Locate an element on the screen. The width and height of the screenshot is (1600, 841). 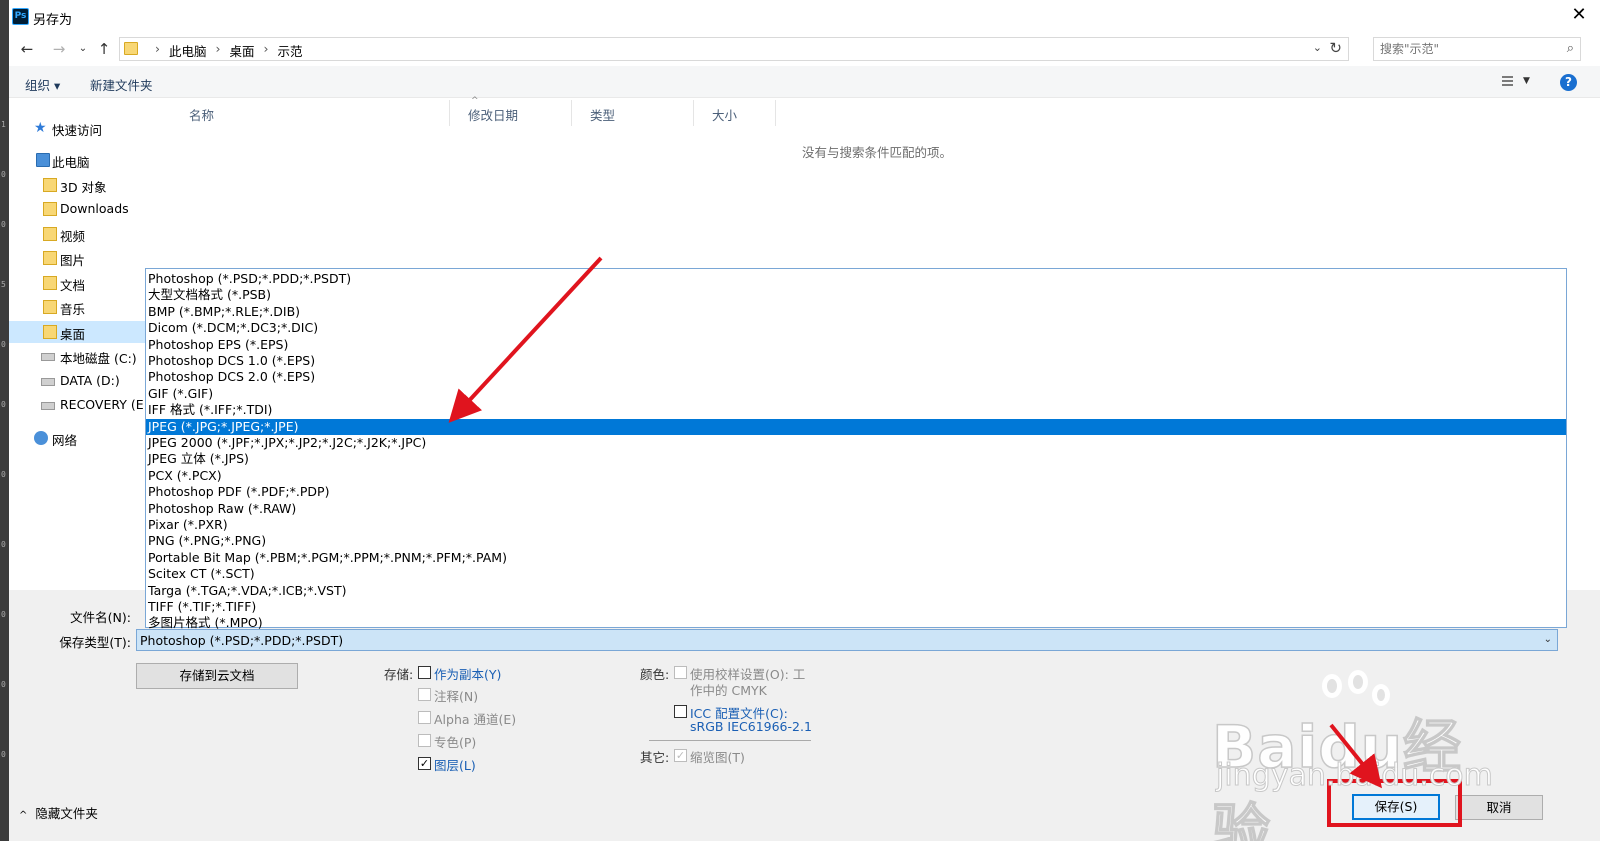
address-bar: › 此电脑 › 桌面 › 示范 ⌄ ↻ is located at coordinates (734, 49).